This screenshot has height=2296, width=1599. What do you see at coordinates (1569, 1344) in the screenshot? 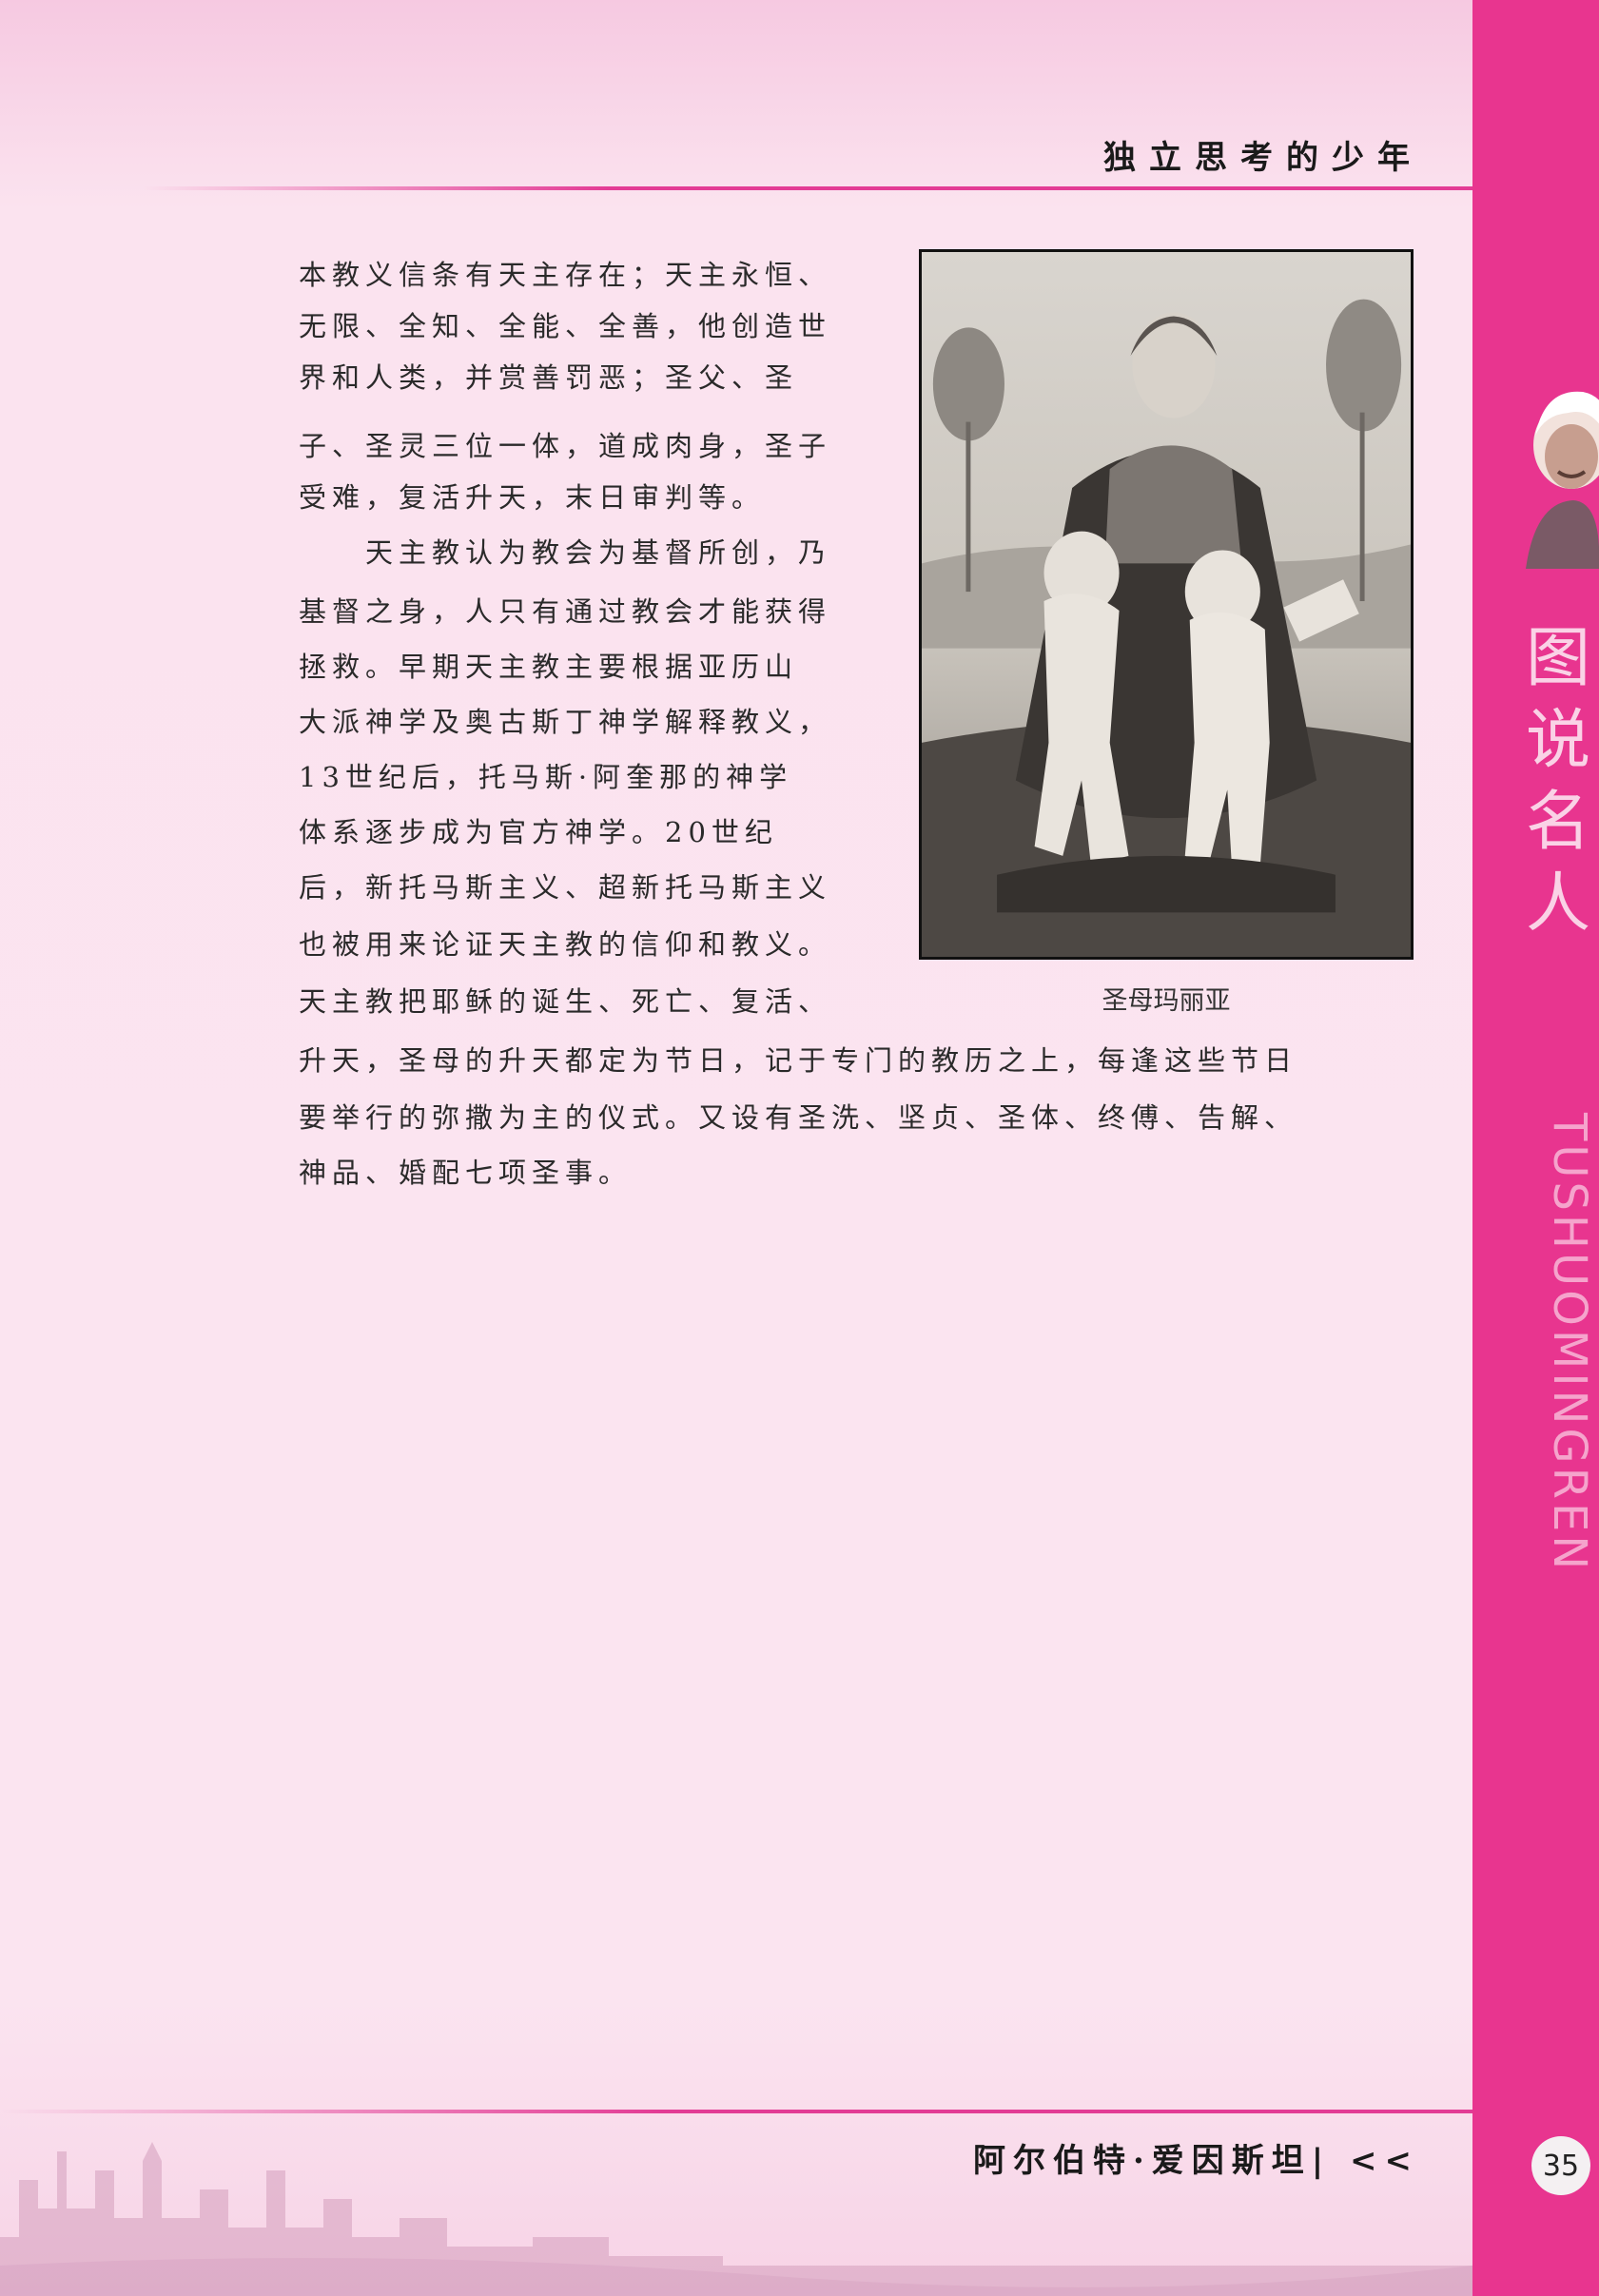
I see `sidebar-pinyin: TUSHUOMINGREN` at bounding box center [1569, 1344].